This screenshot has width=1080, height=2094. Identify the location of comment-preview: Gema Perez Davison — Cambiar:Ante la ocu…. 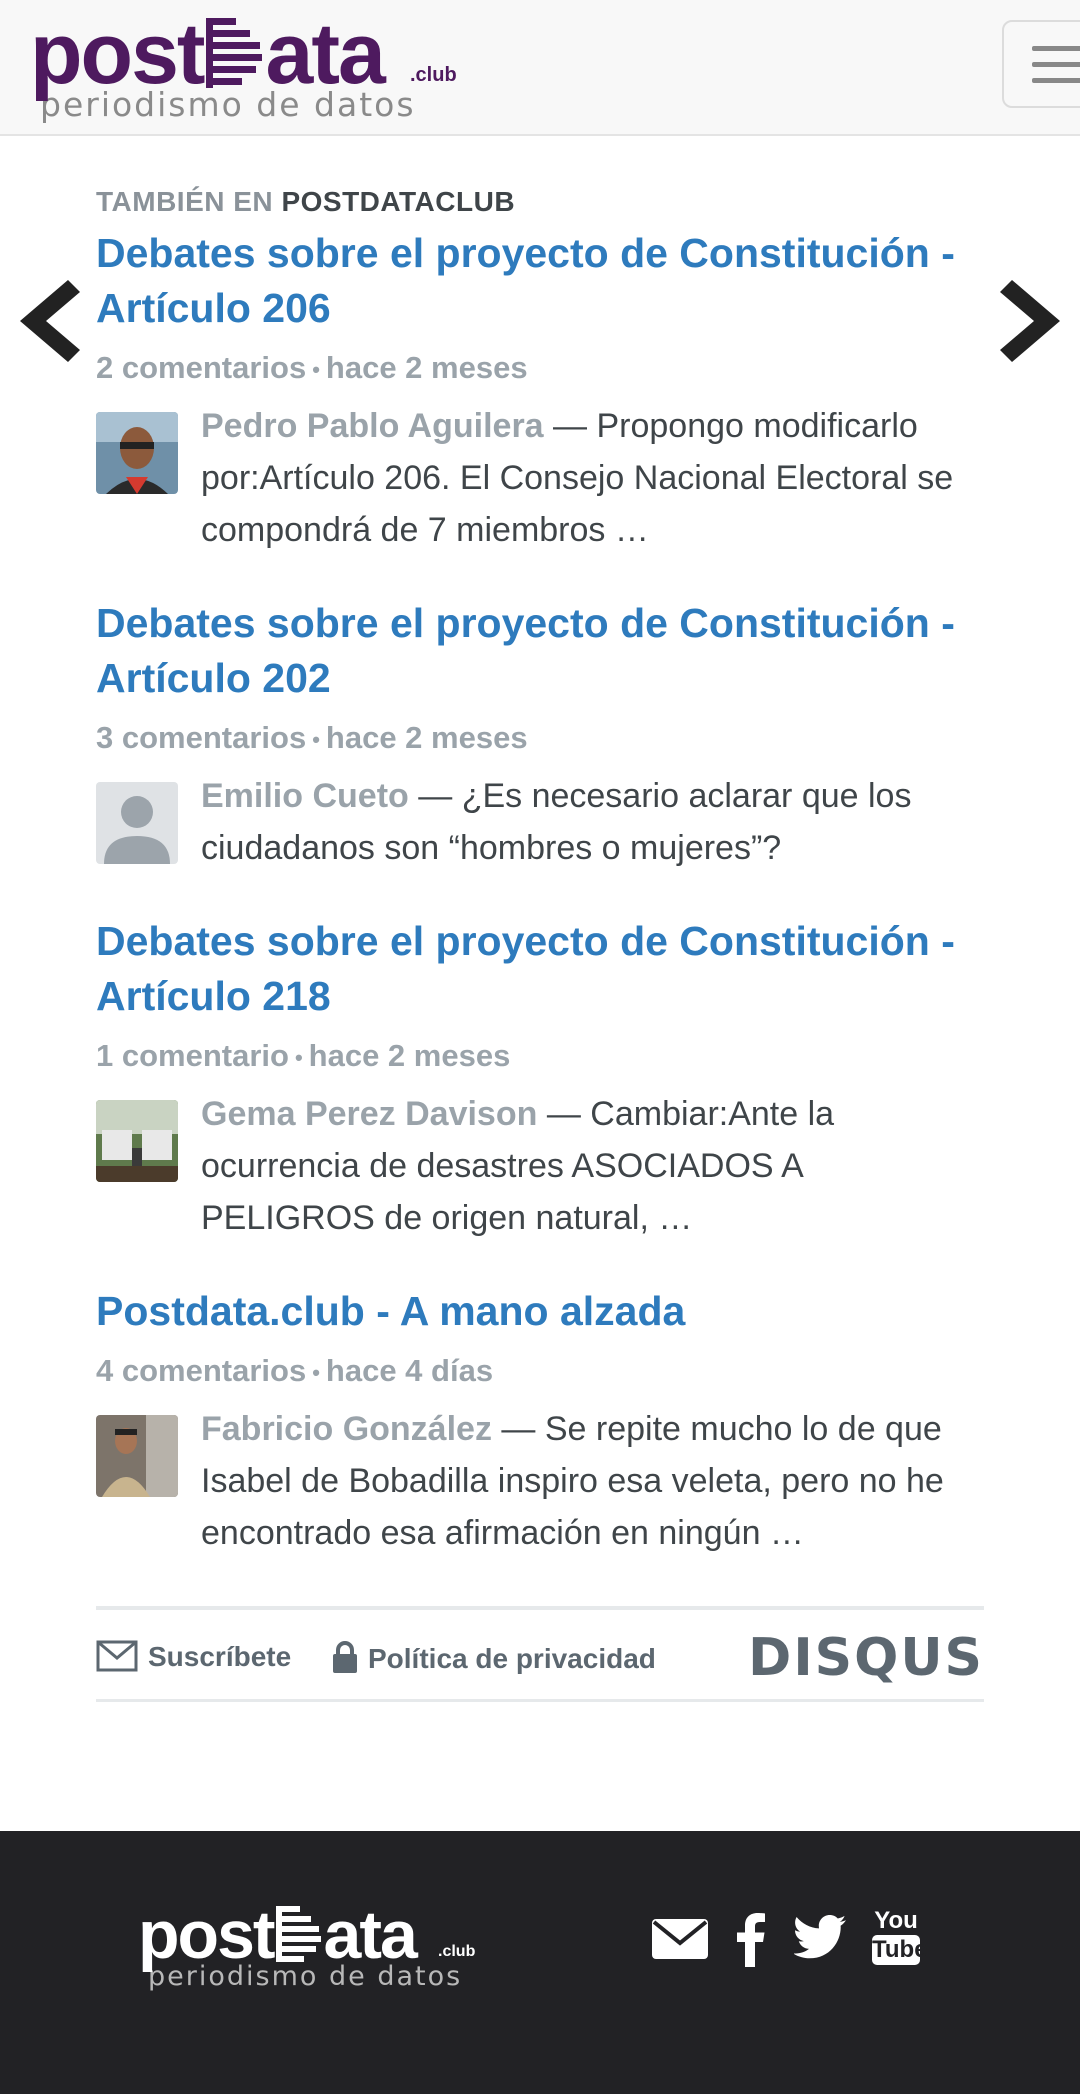
(540, 1166).